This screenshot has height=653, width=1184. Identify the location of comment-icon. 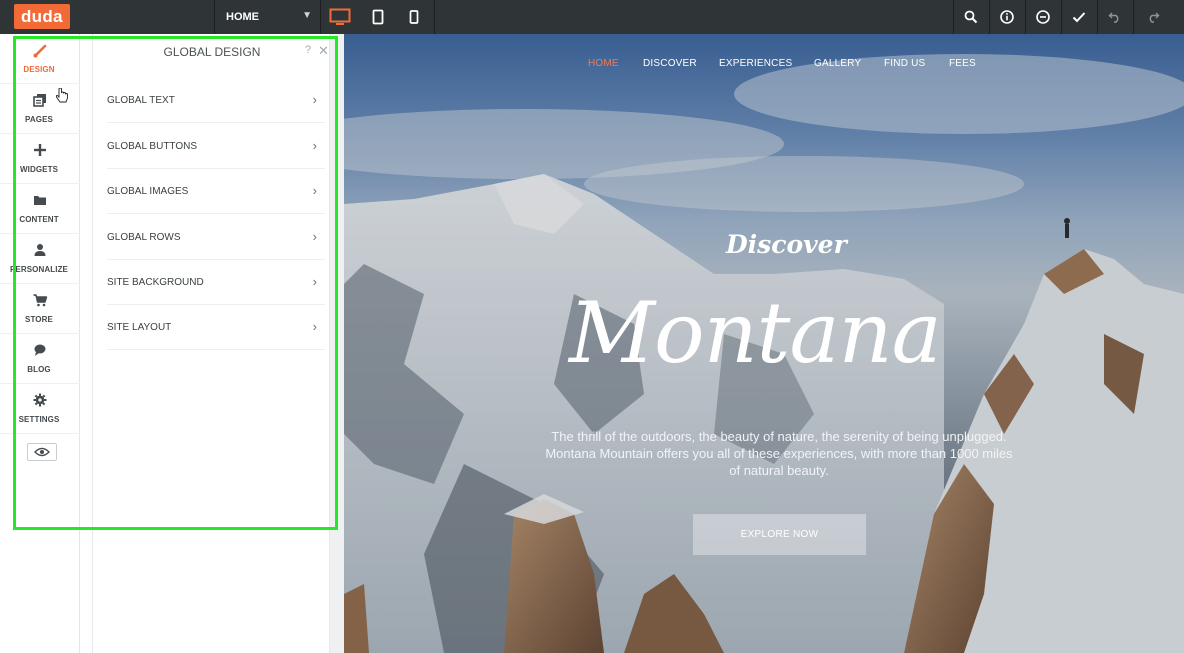
(1043, 17).